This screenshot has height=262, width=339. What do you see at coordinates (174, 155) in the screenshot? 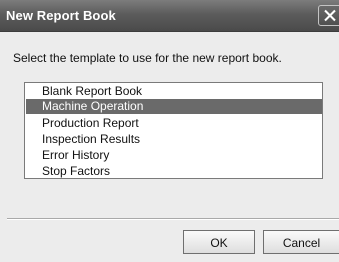
I see `template-item-error-history: Error History` at bounding box center [174, 155].